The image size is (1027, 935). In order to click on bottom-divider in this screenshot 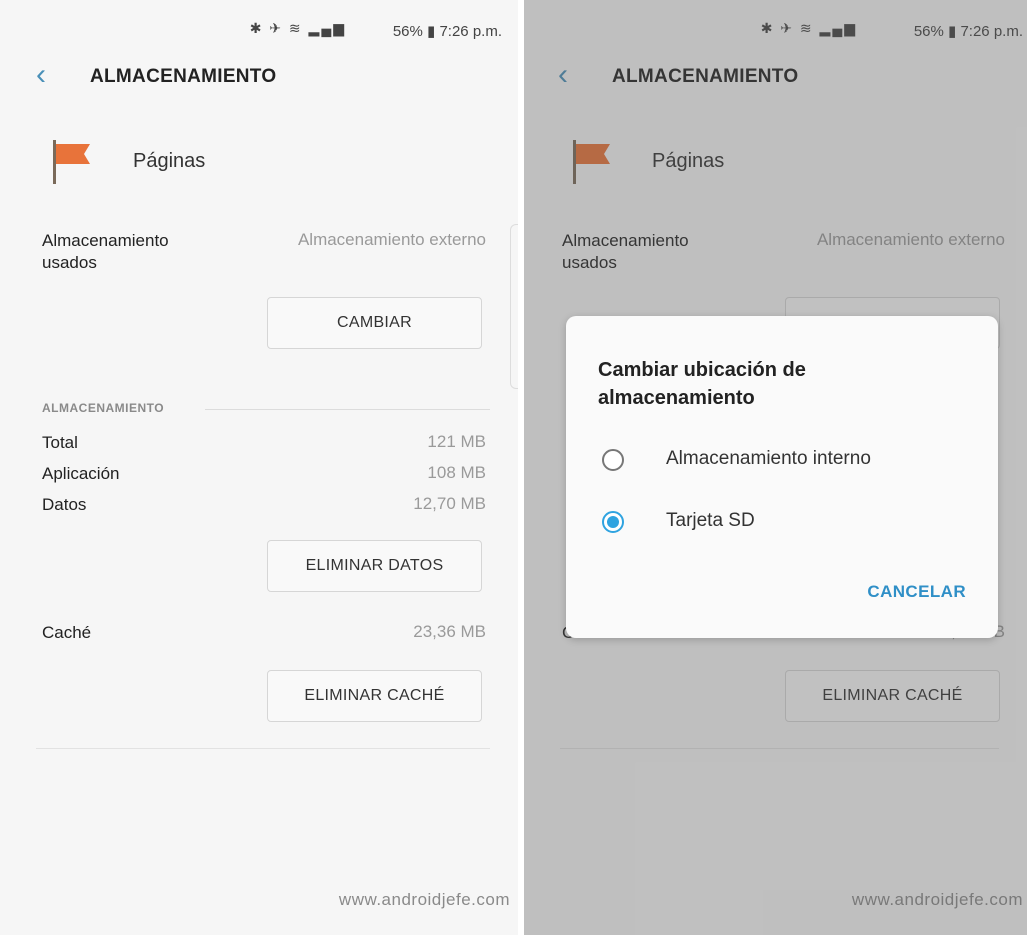, I will do `click(263, 748)`.